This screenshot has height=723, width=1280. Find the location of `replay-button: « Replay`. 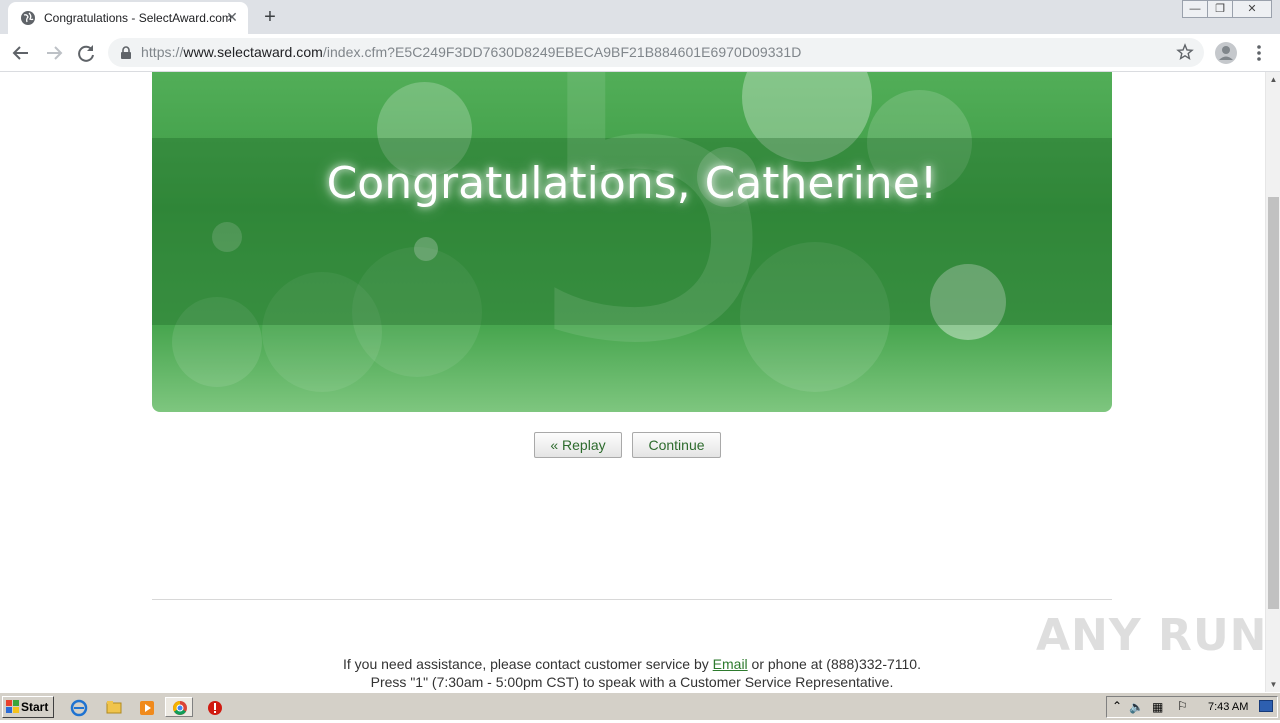

replay-button: « Replay is located at coordinates (578, 445).